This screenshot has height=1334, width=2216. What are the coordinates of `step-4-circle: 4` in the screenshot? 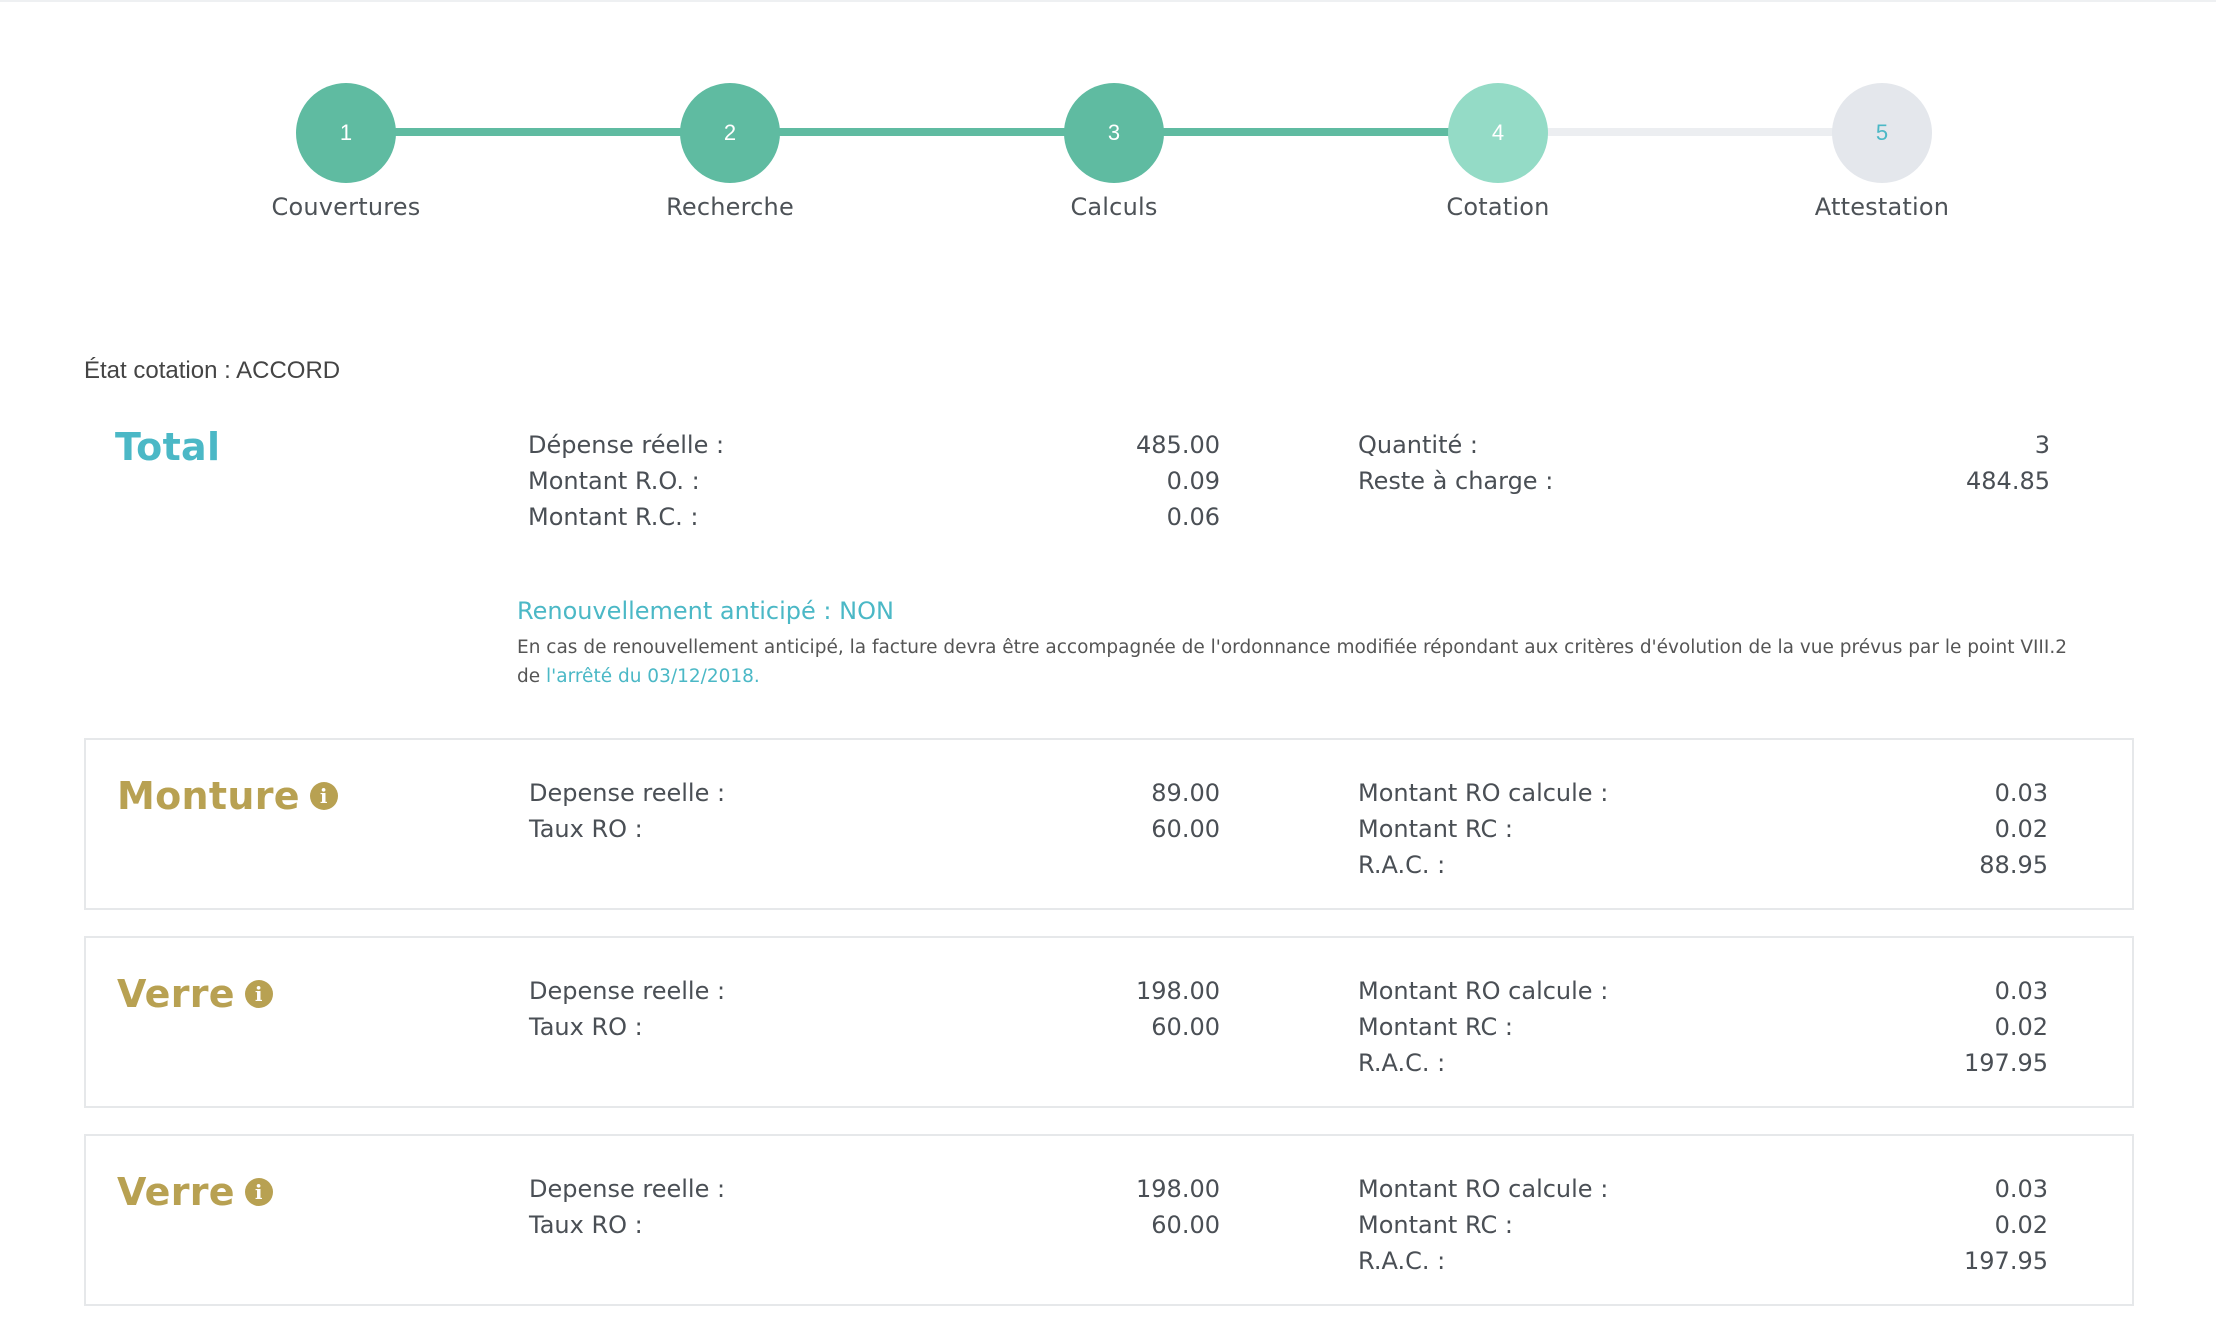 It's located at (1498, 133).